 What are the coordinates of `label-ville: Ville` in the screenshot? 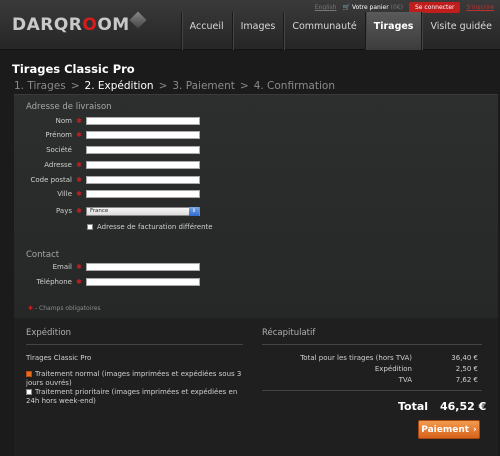 It's located at (64, 194).